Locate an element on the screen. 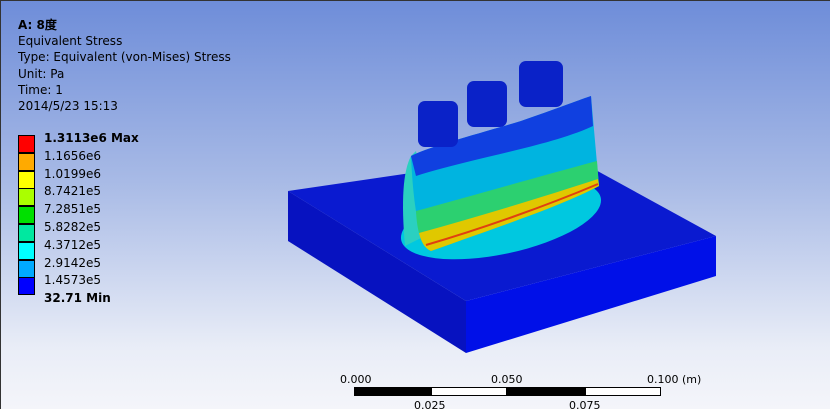  scale-bar: 0.000 0.050 0.100 (m) 0.025 0.075 is located at coordinates (520, 392).